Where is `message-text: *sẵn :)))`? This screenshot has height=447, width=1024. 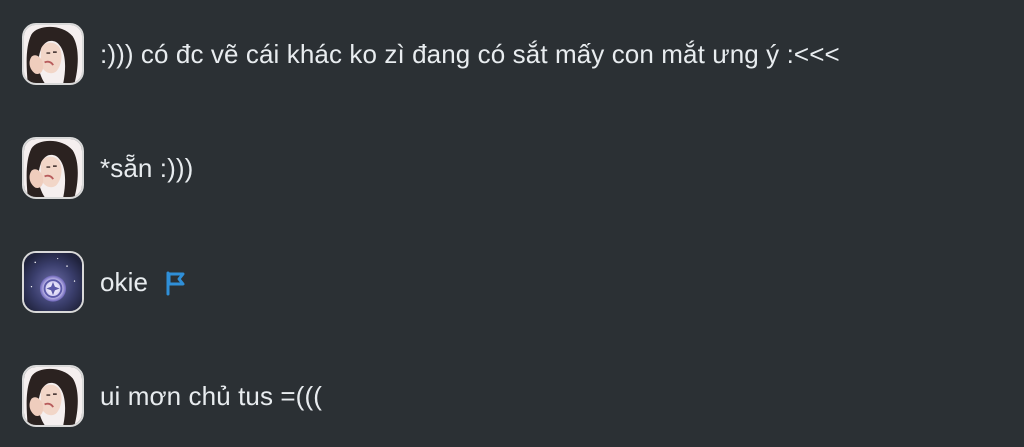
message-text: *sẵn :))) is located at coordinates (147, 168).